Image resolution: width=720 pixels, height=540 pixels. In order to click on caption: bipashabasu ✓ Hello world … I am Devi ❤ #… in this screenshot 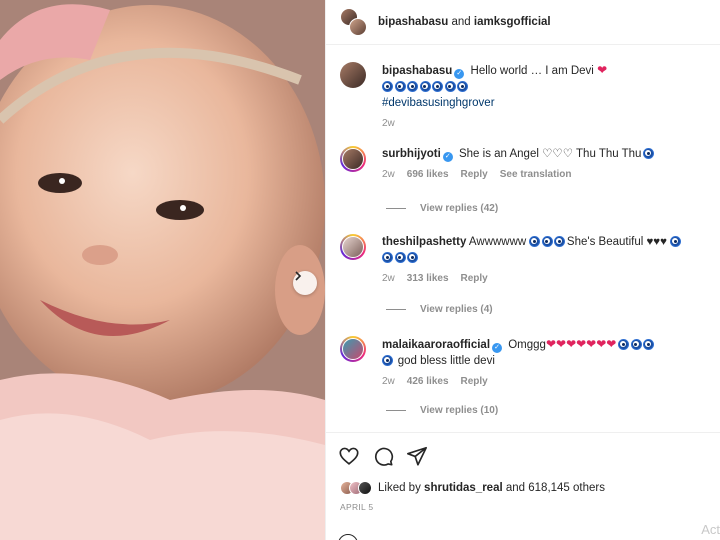, I will do `click(526, 97)`.